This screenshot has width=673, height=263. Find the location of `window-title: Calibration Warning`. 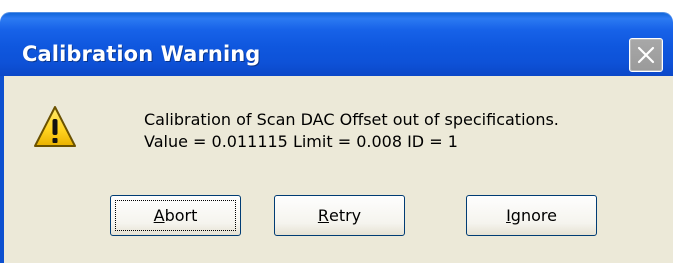

window-title: Calibration Warning is located at coordinates (141, 54).